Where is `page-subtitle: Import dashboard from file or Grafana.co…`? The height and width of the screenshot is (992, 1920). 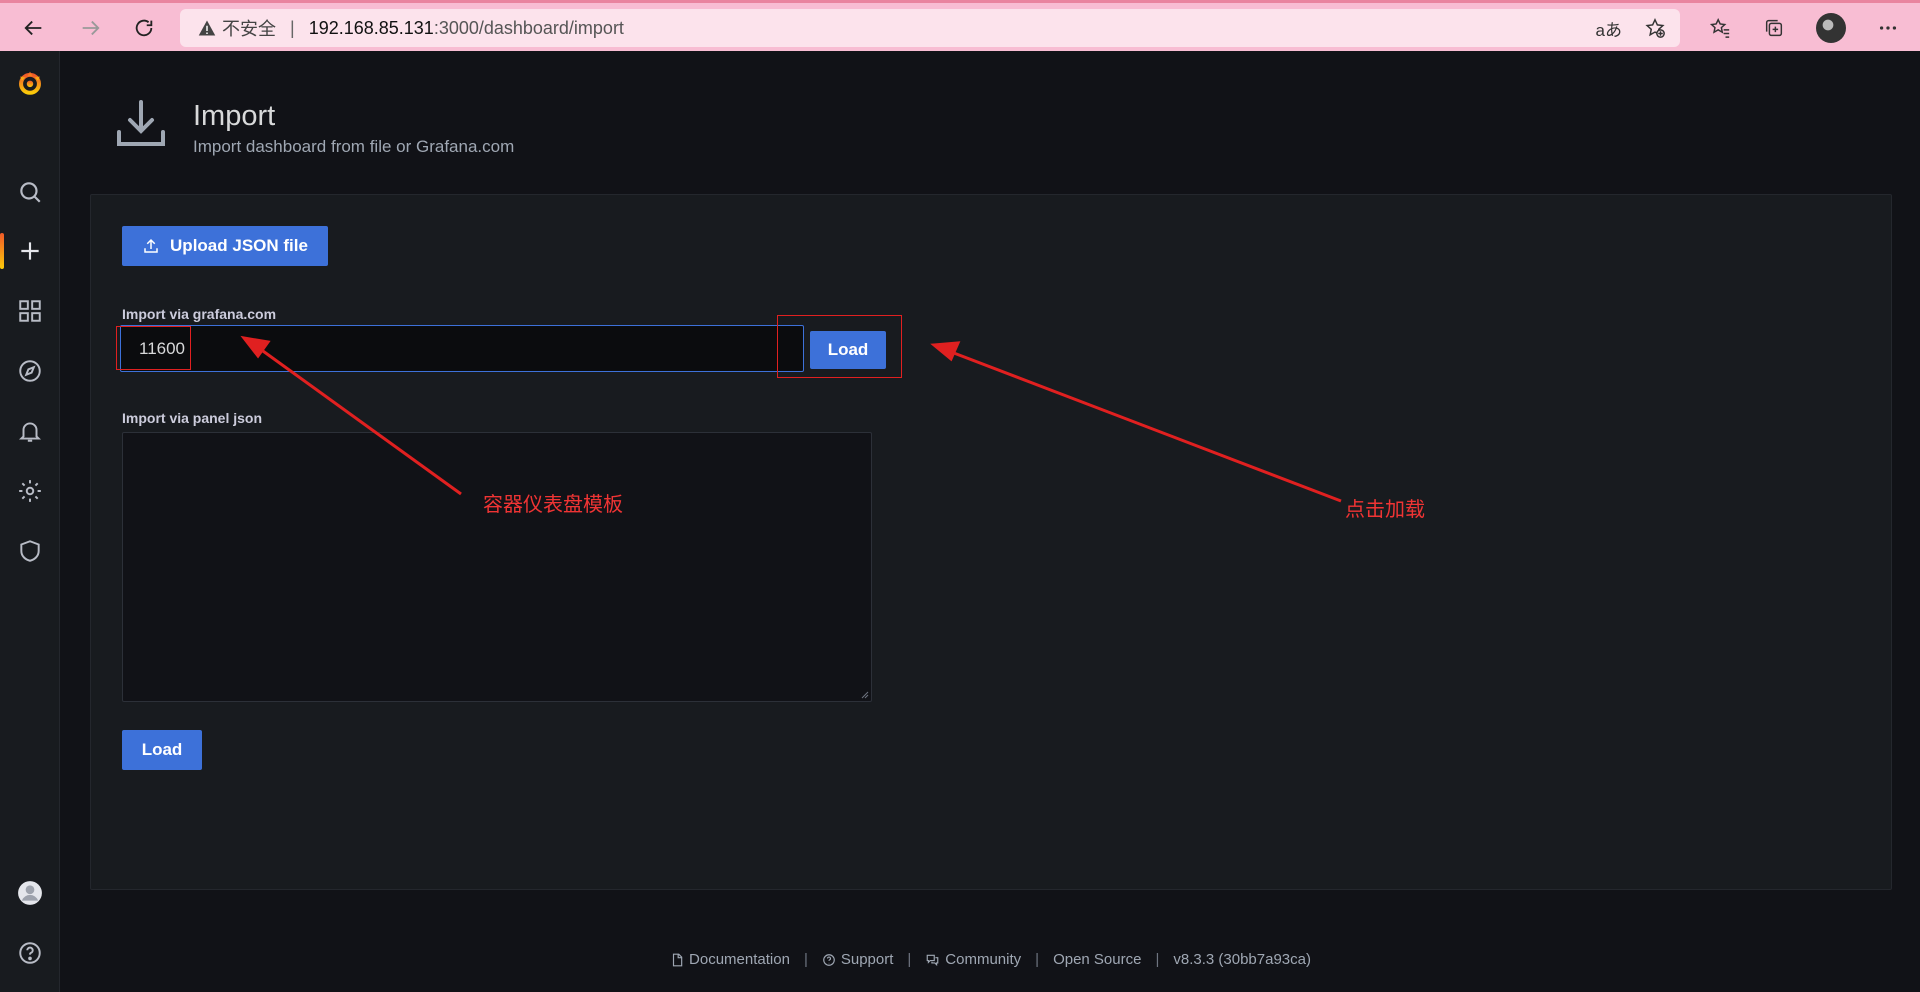
page-subtitle: Import dashboard from file or Grafana.co… is located at coordinates (354, 146).